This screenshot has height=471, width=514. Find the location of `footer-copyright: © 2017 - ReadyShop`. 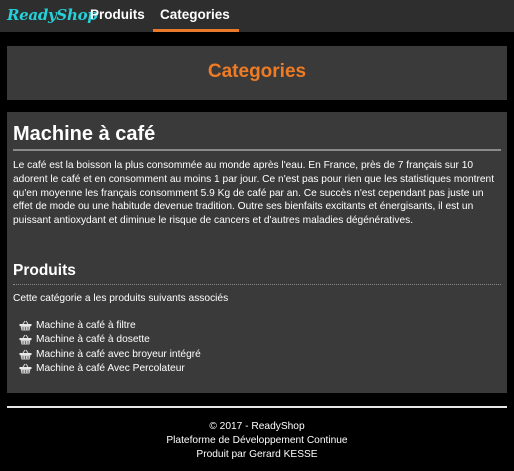

footer-copyright: © 2017 - ReadyShop is located at coordinates (257, 426).